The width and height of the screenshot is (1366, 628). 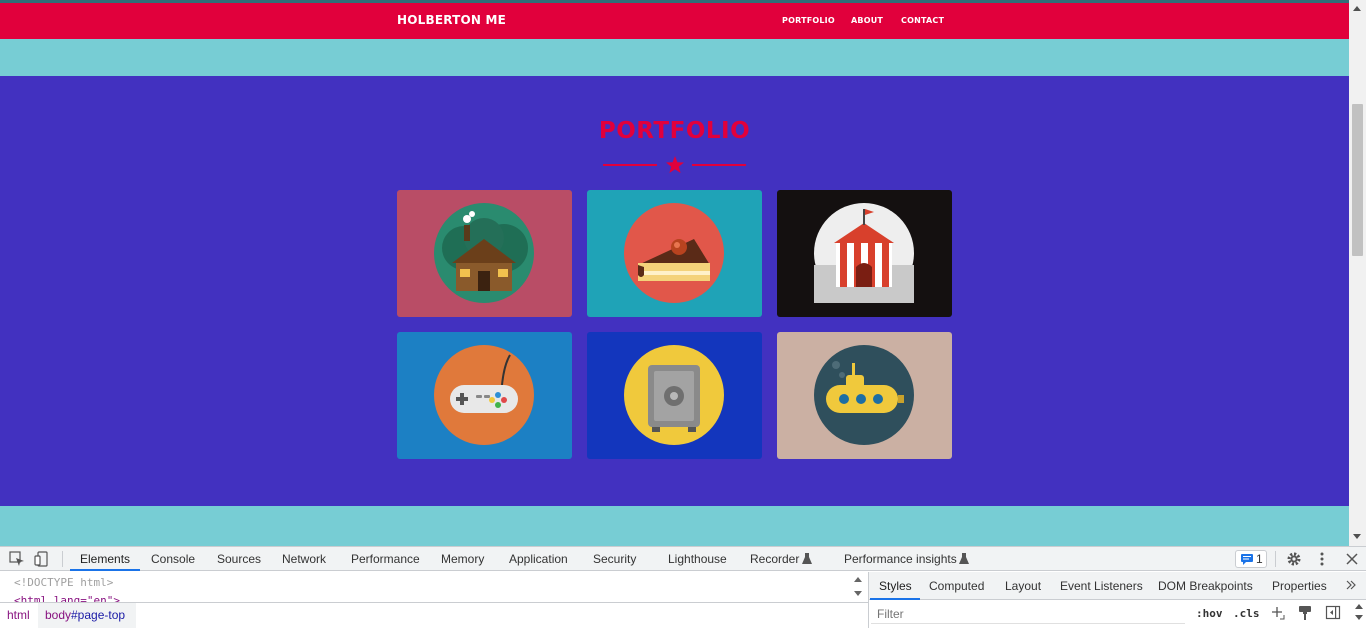 What do you see at coordinates (867, 20) in the screenshot?
I see `nav-link-about: ABOUT` at bounding box center [867, 20].